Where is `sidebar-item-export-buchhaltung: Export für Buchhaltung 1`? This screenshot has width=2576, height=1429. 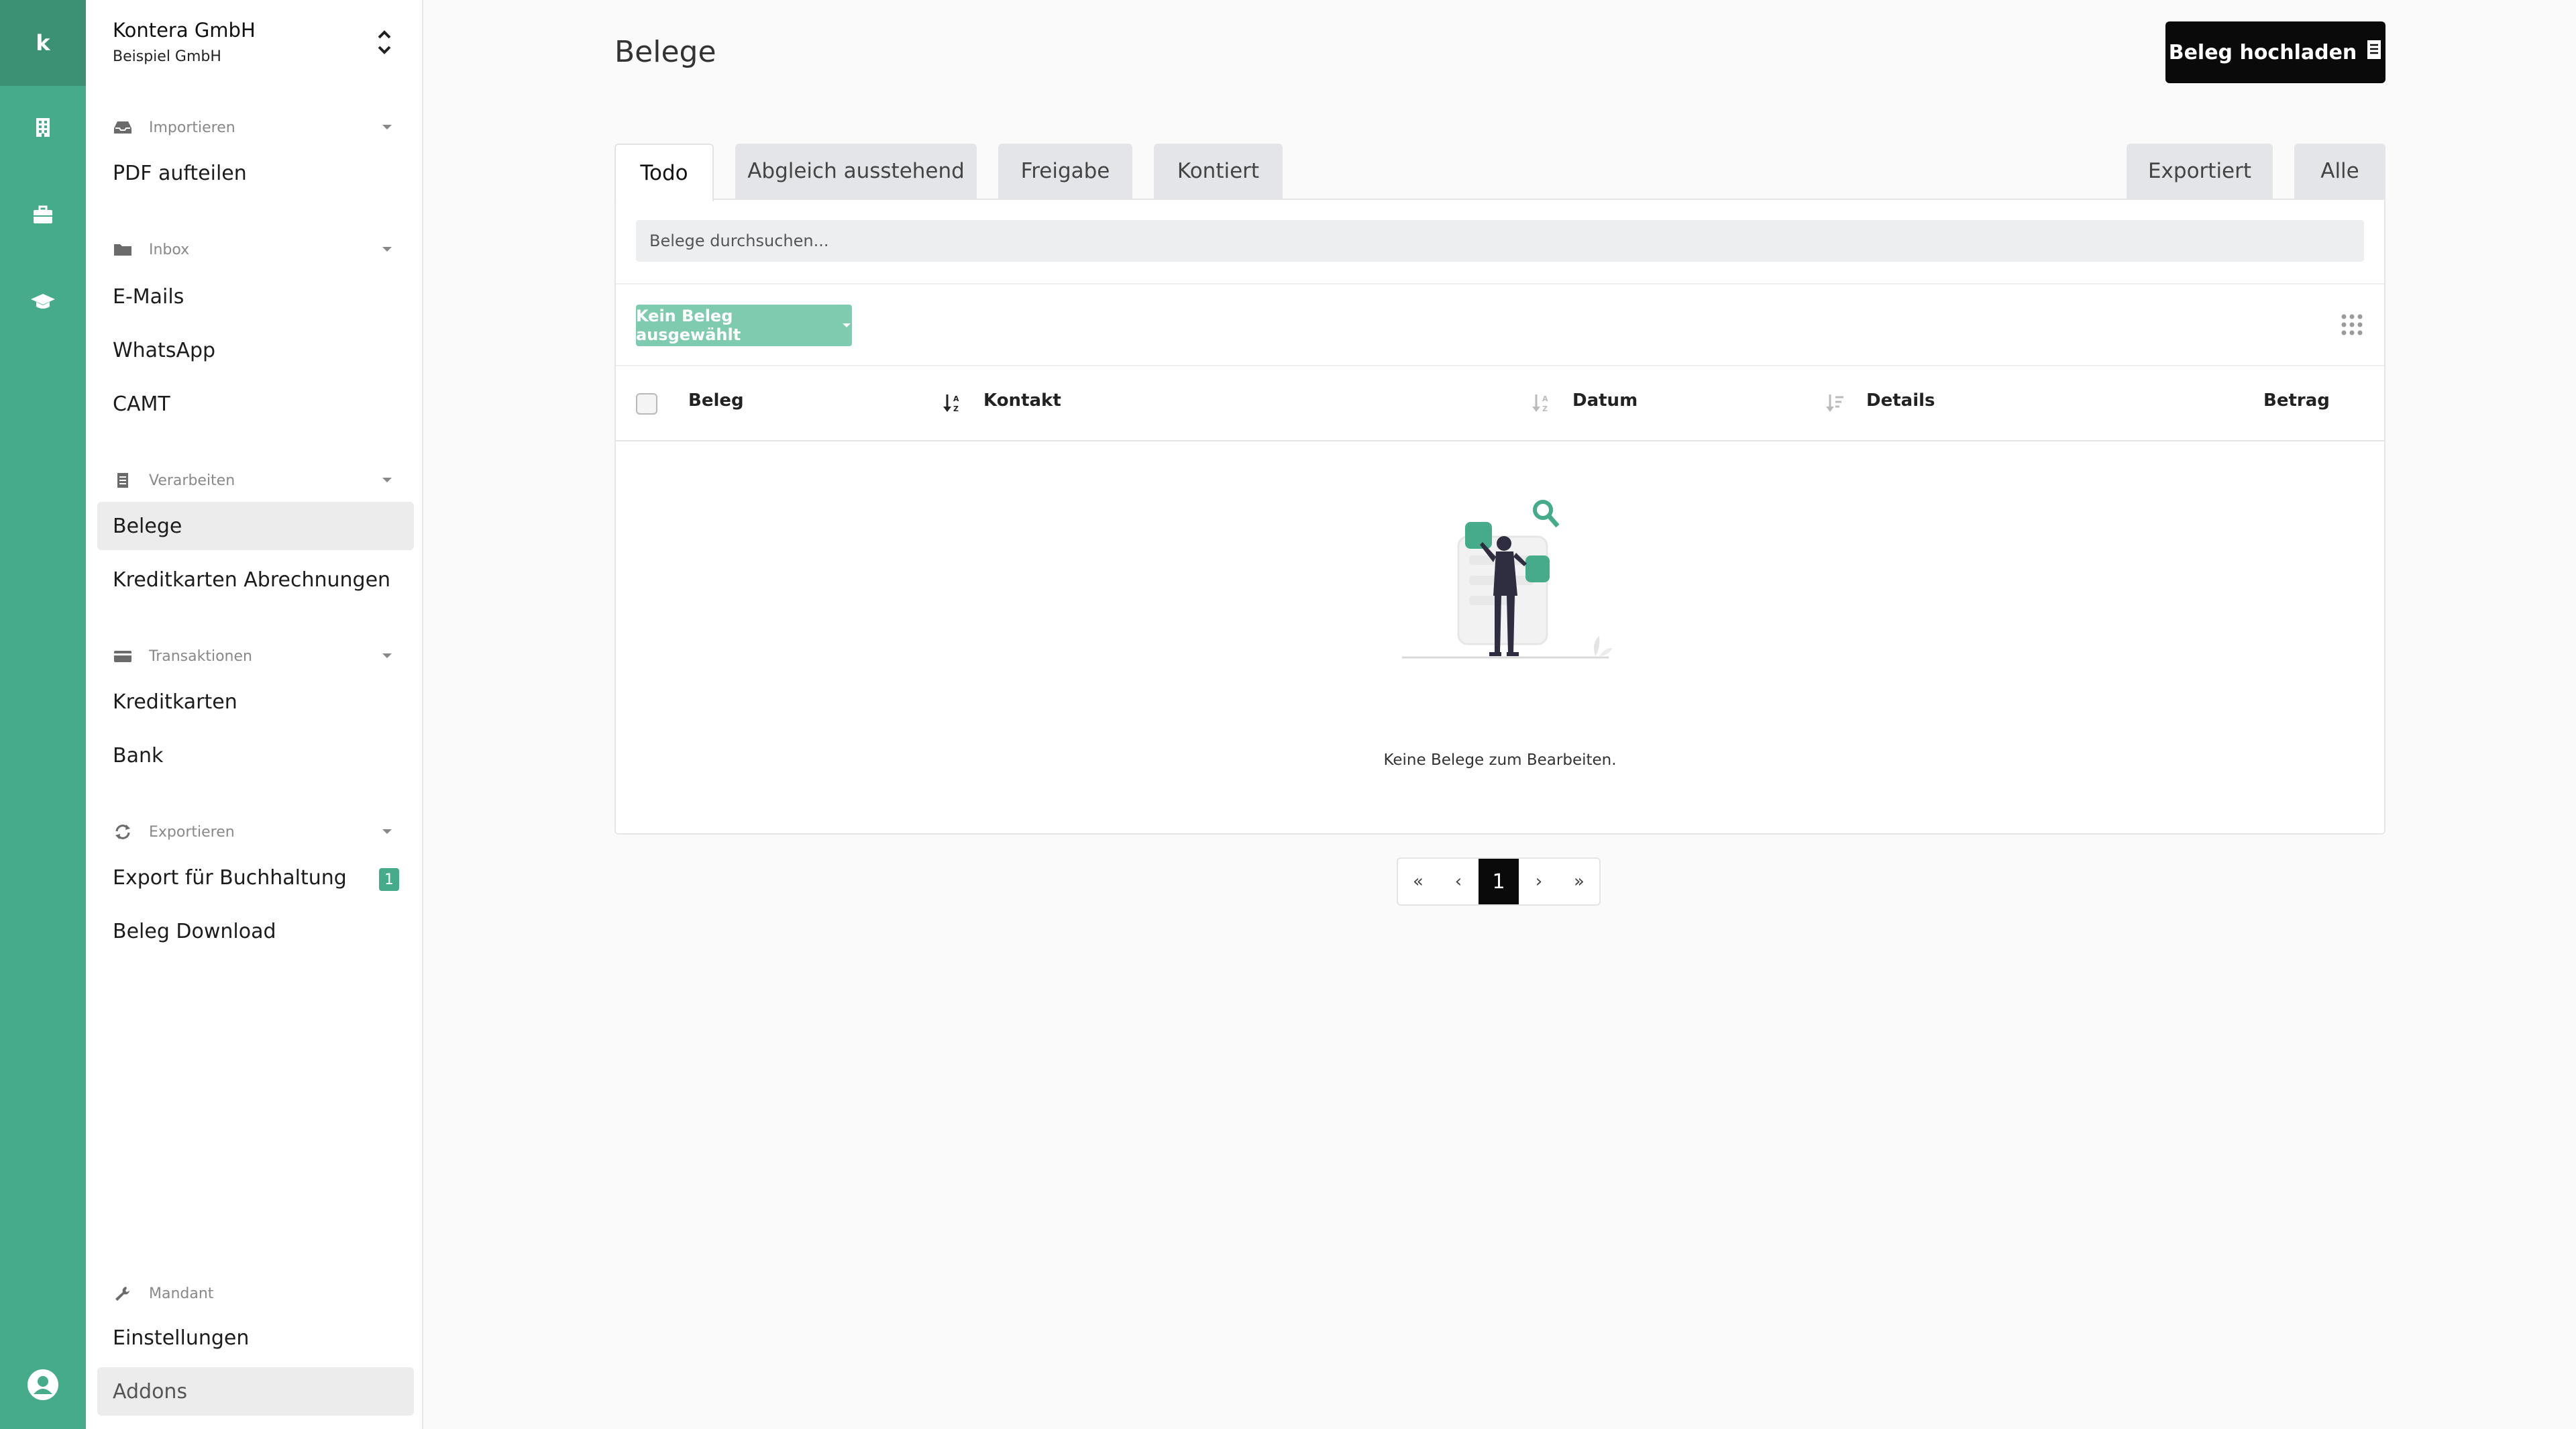 sidebar-item-export-buchhaltung: Export für Buchhaltung 1 is located at coordinates (255, 877).